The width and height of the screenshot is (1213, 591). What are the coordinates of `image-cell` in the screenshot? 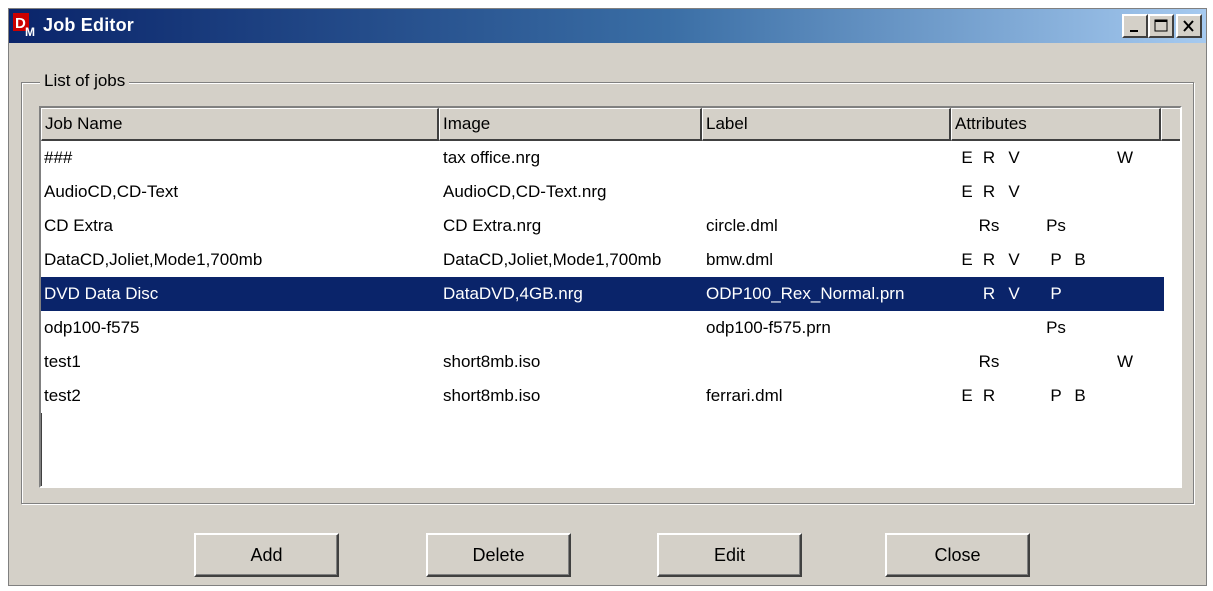 It's located at (574, 328).